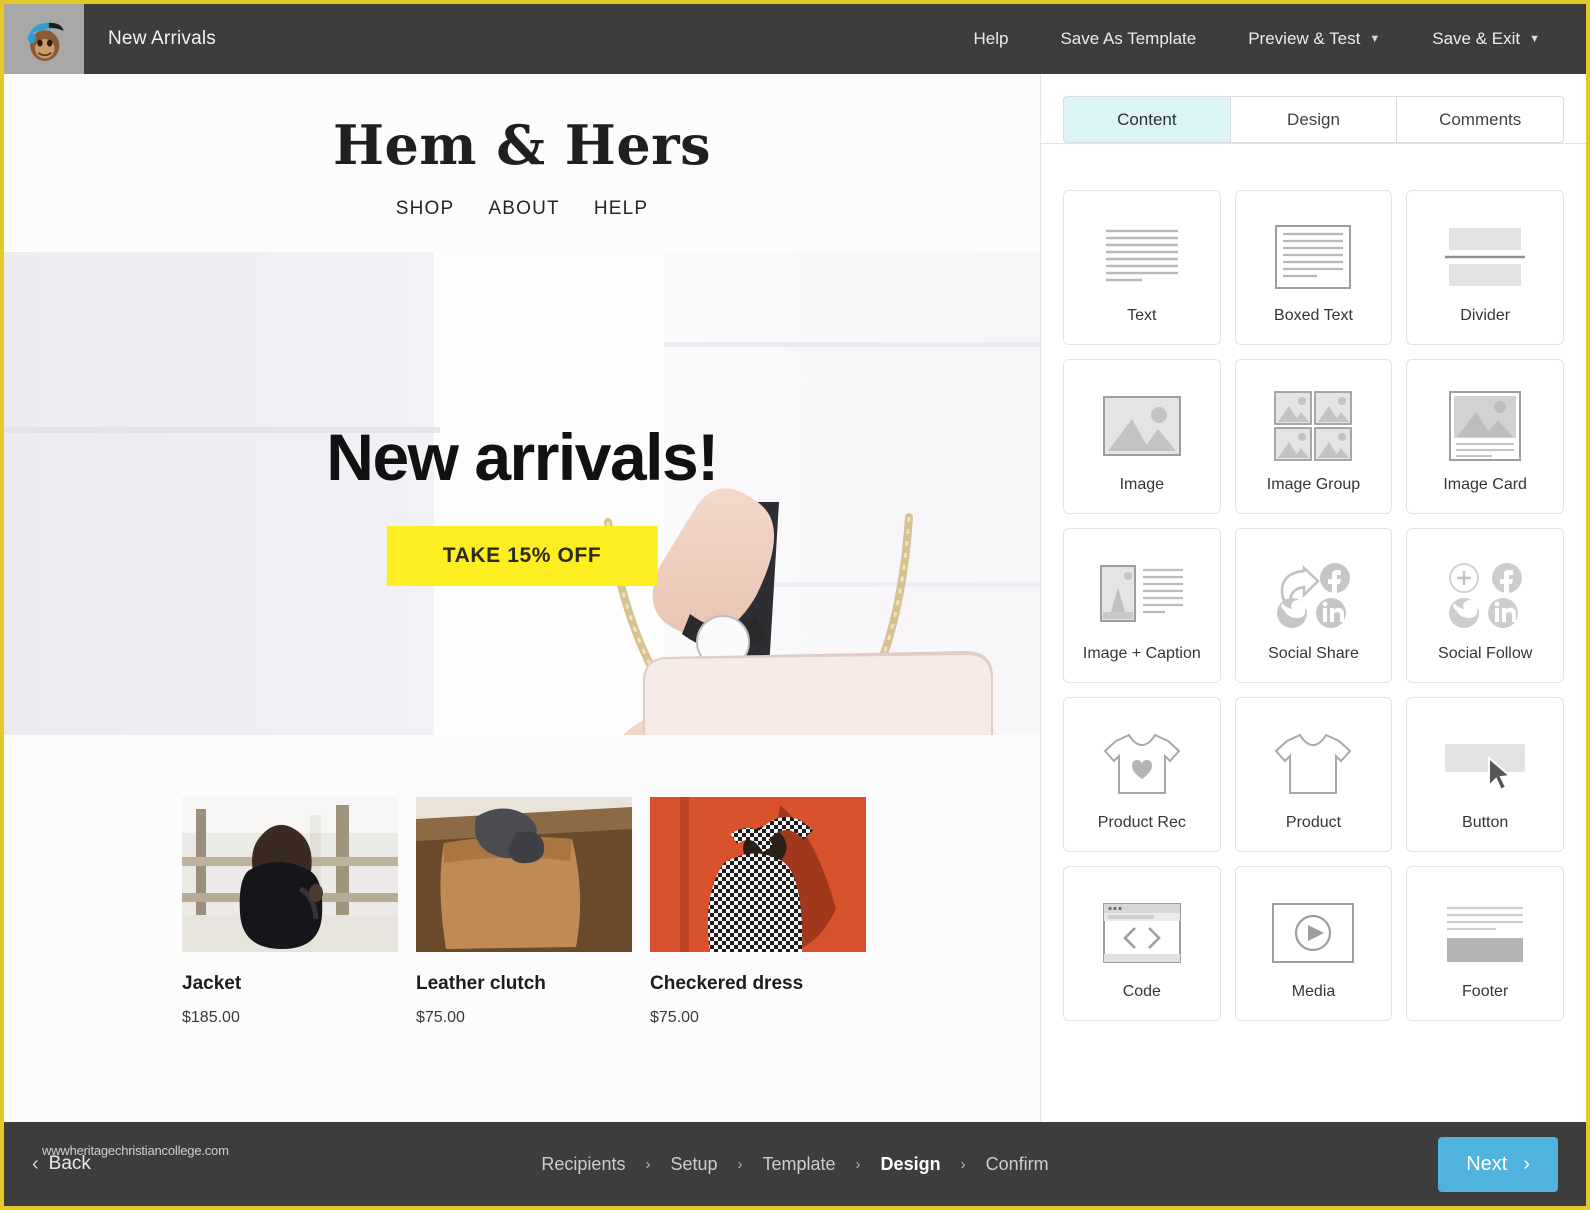 This screenshot has height=1210, width=1590. I want to click on mailchimp-logo, so click(44, 39).